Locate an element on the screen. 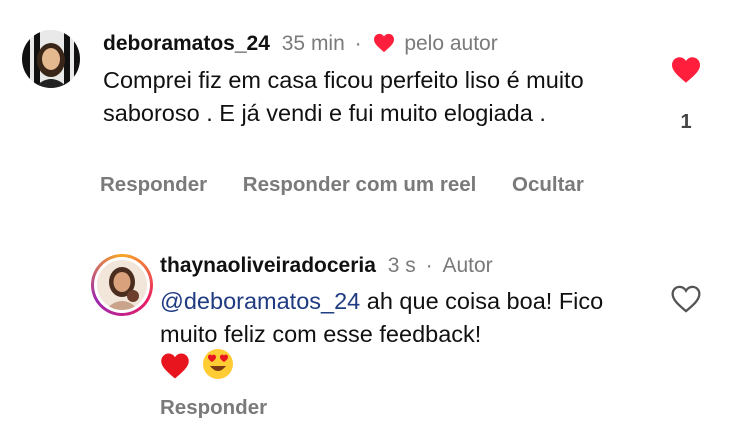 This screenshot has width=739, height=439. red-heart-emoji-icon is located at coordinates (175, 366).